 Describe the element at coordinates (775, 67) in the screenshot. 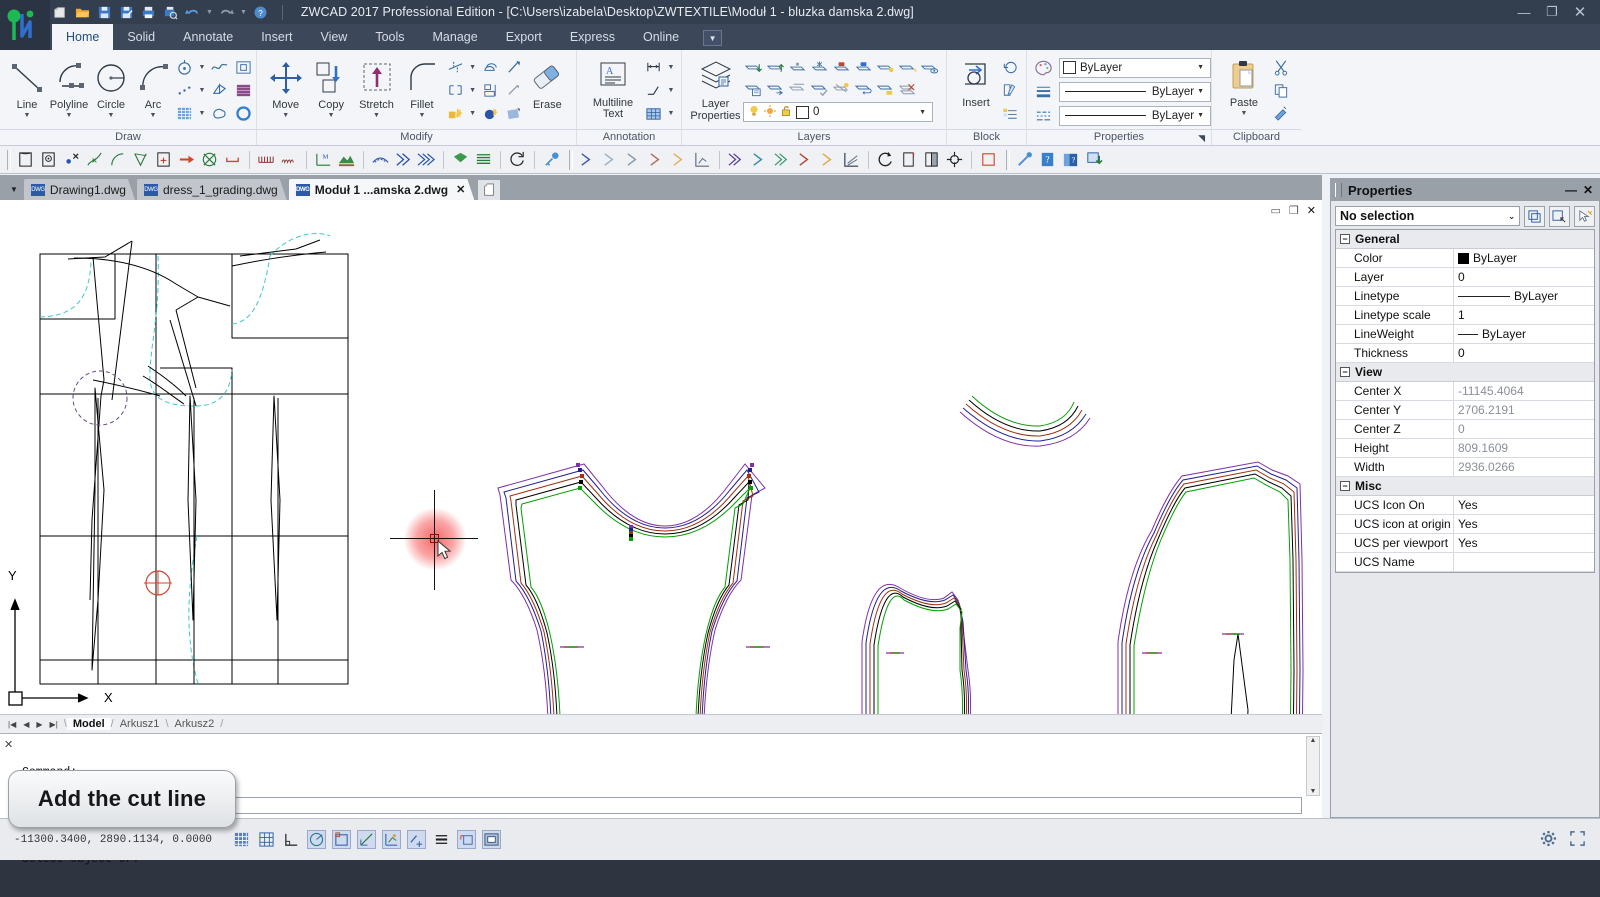

I see `layer-on-icon` at that location.